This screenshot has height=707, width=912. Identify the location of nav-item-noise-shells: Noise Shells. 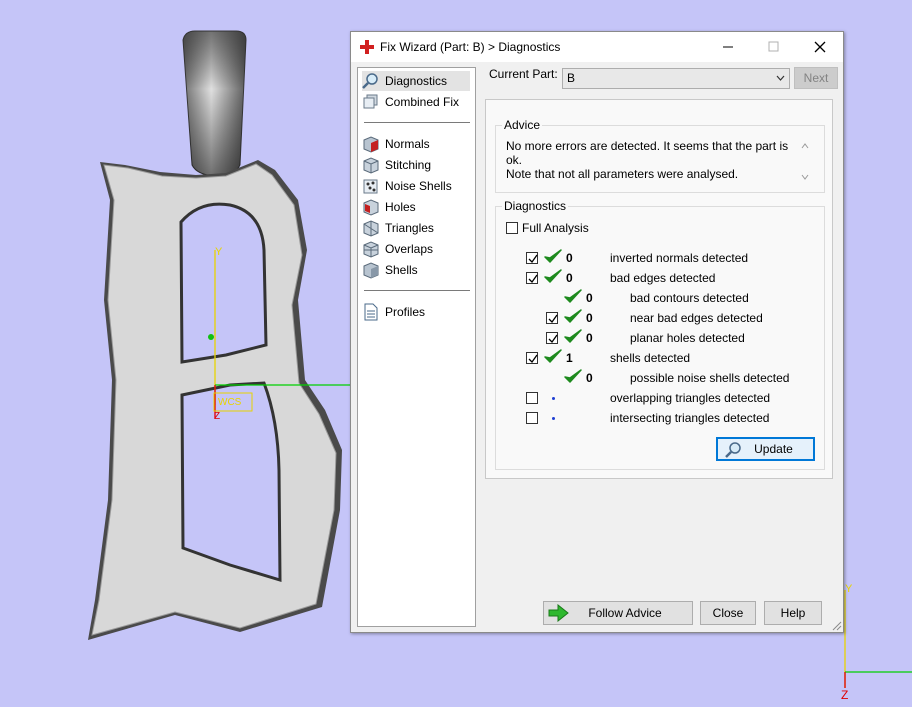
(416, 186).